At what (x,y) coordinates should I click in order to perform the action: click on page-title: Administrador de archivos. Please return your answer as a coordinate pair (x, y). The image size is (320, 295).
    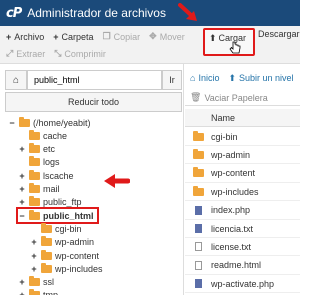
    Looking at the image, I should click on (96, 13).